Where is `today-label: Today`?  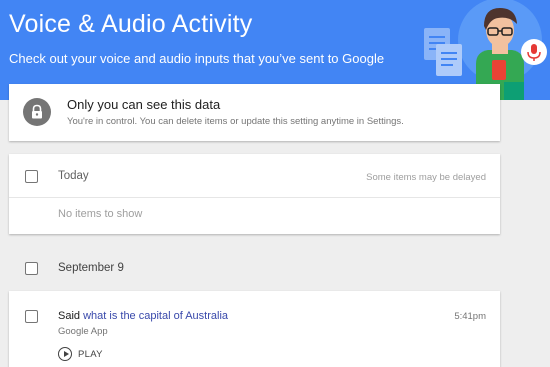 today-label: Today is located at coordinates (73, 176).